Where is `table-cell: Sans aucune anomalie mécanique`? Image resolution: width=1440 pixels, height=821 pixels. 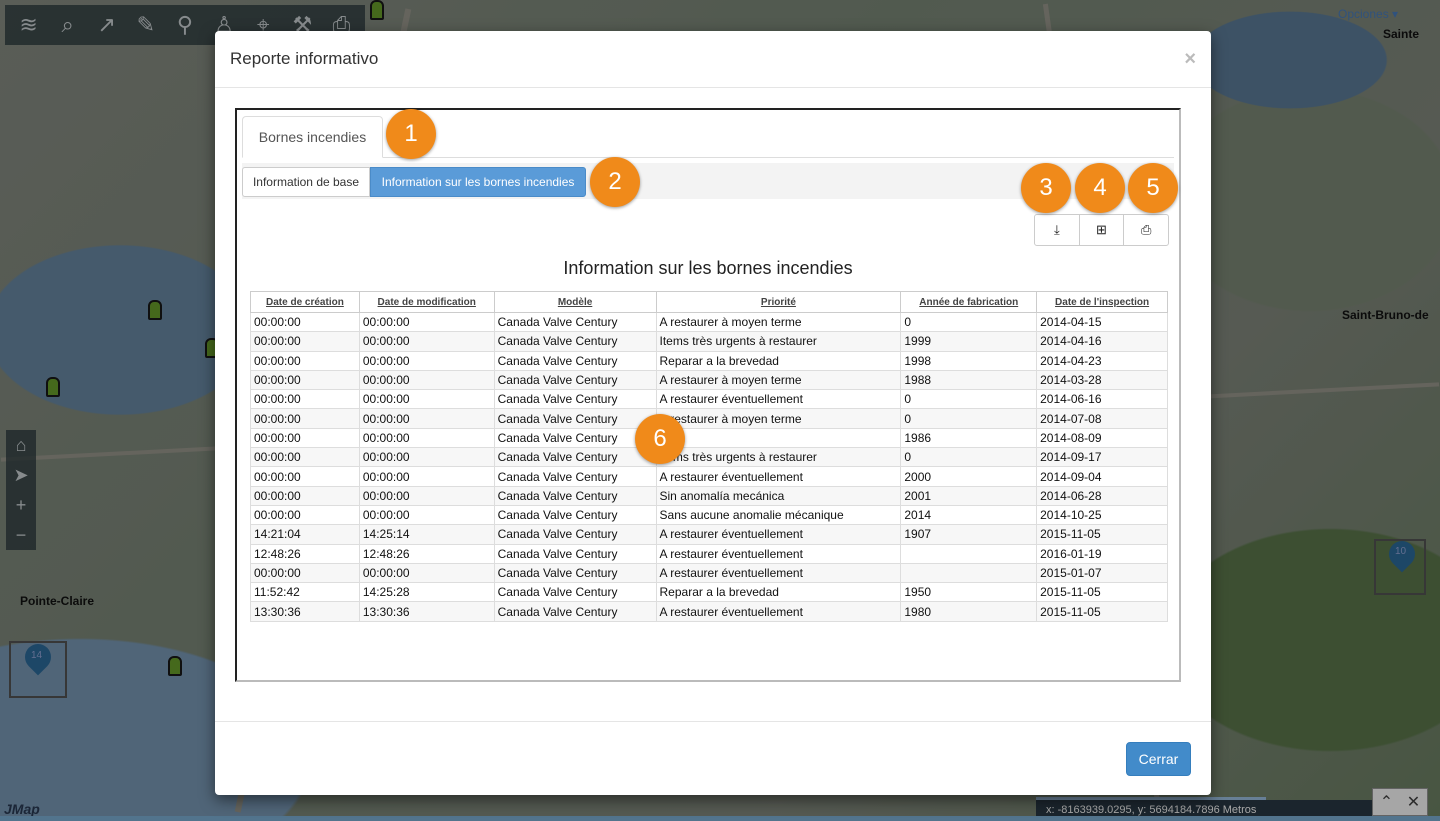
table-cell: Sans aucune anomalie mécanique is located at coordinates (778, 515).